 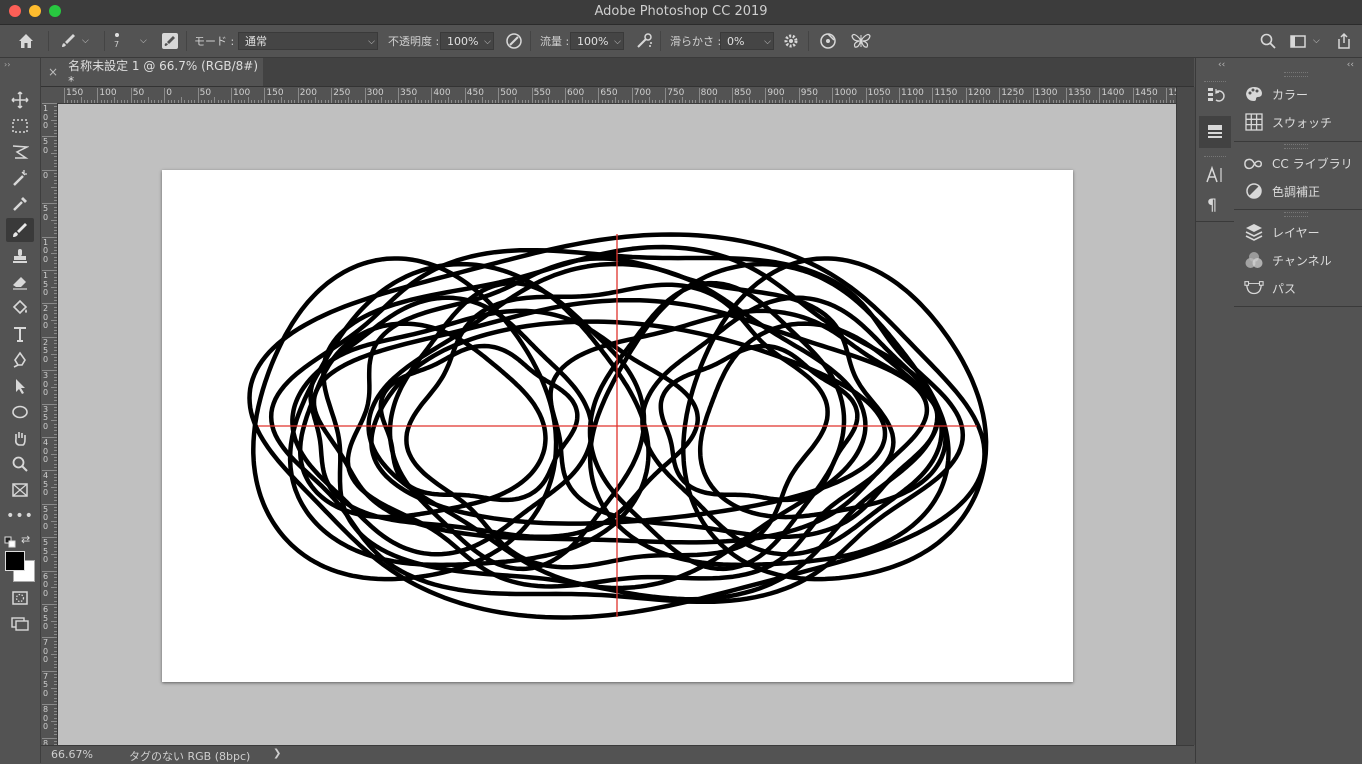 I want to click on flow-value: 100%, so click(x=593, y=41).